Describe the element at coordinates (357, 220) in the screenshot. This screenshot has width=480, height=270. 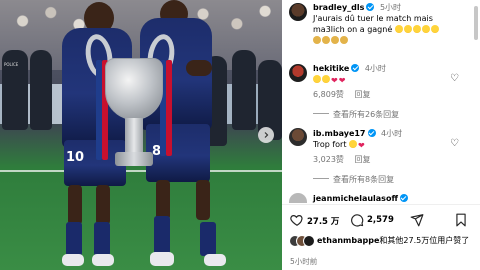
I see `comment-icon` at that location.